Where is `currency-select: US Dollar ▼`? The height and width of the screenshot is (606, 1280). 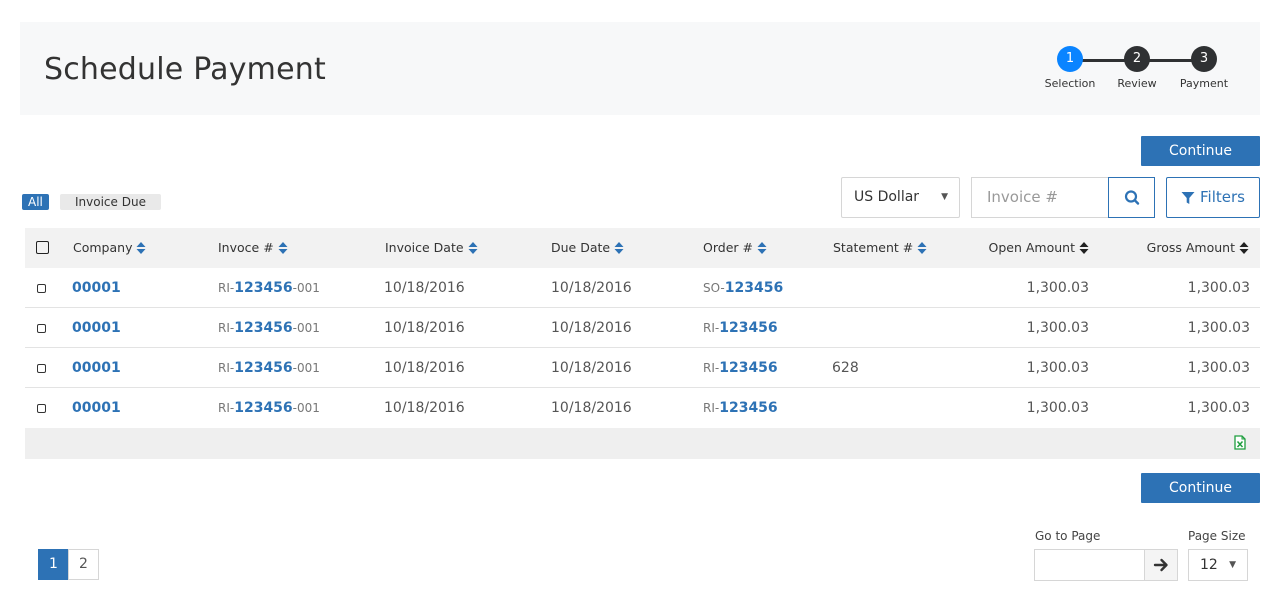 currency-select: US Dollar ▼ is located at coordinates (900, 197).